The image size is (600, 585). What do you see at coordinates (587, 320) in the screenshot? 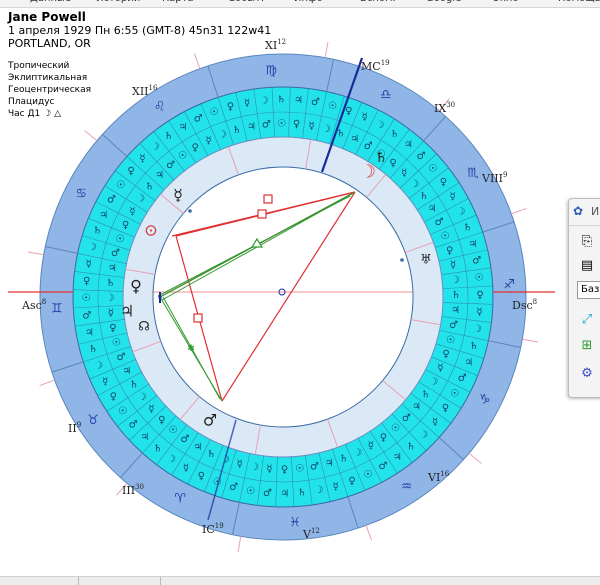
I see `resize-icon: ⤢` at bounding box center [587, 320].